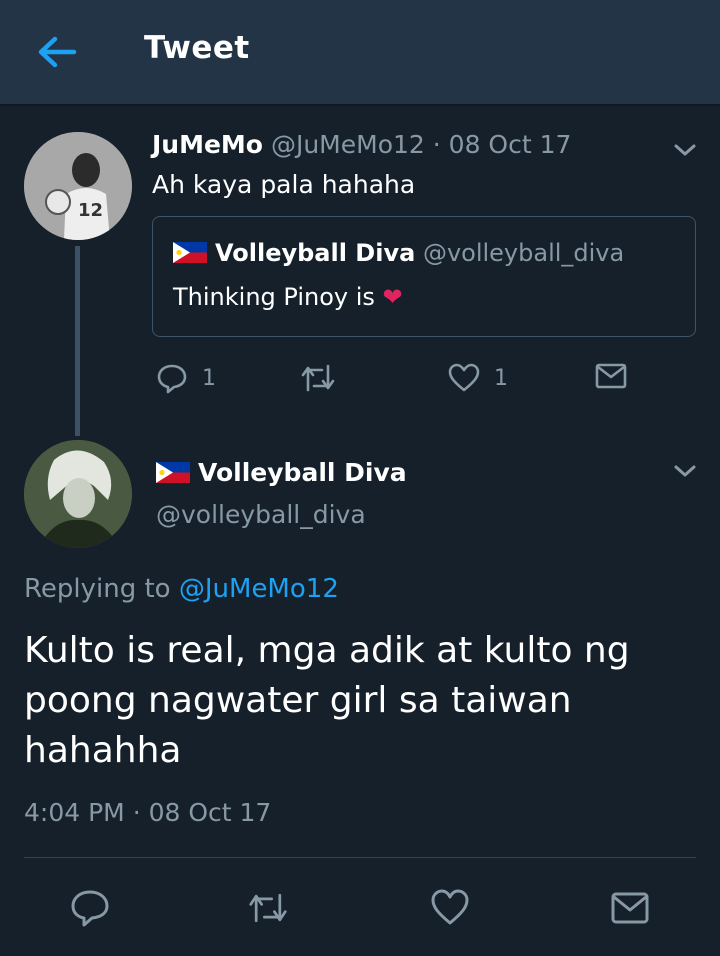  I want to click on author-name: JuMeMo, so click(207, 144).